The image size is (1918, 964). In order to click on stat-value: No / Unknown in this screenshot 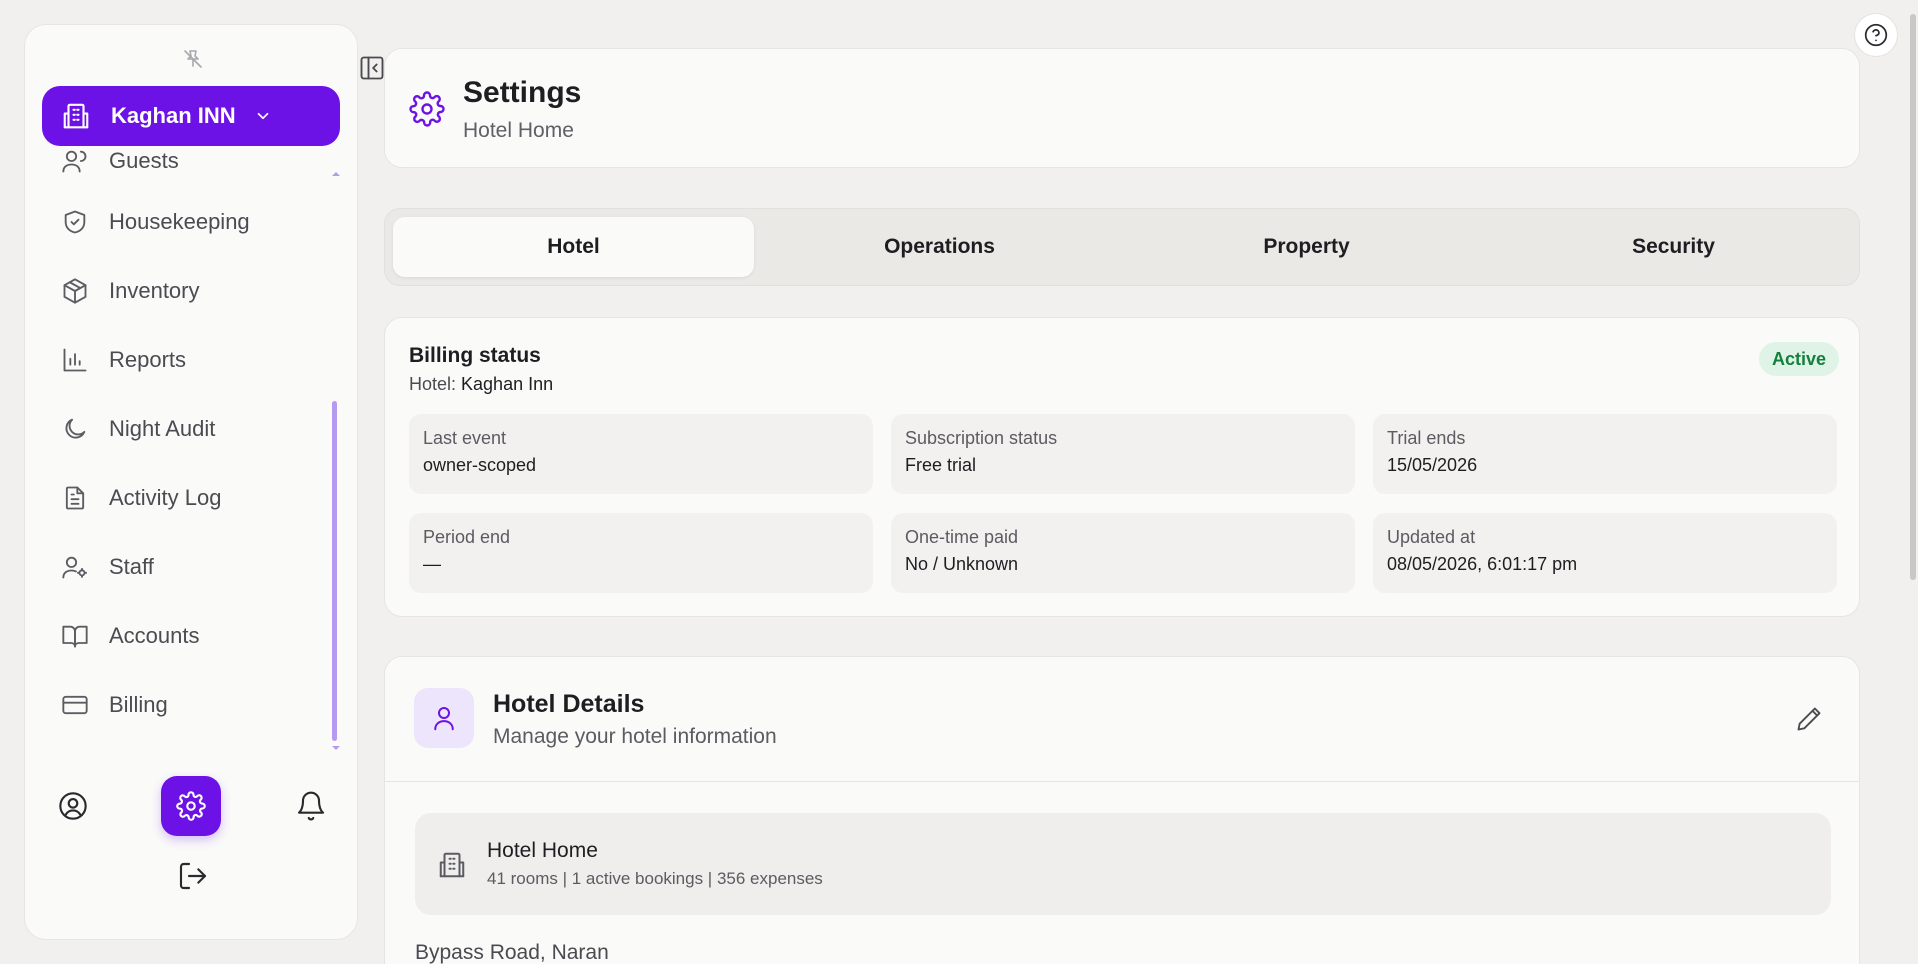, I will do `click(962, 564)`.